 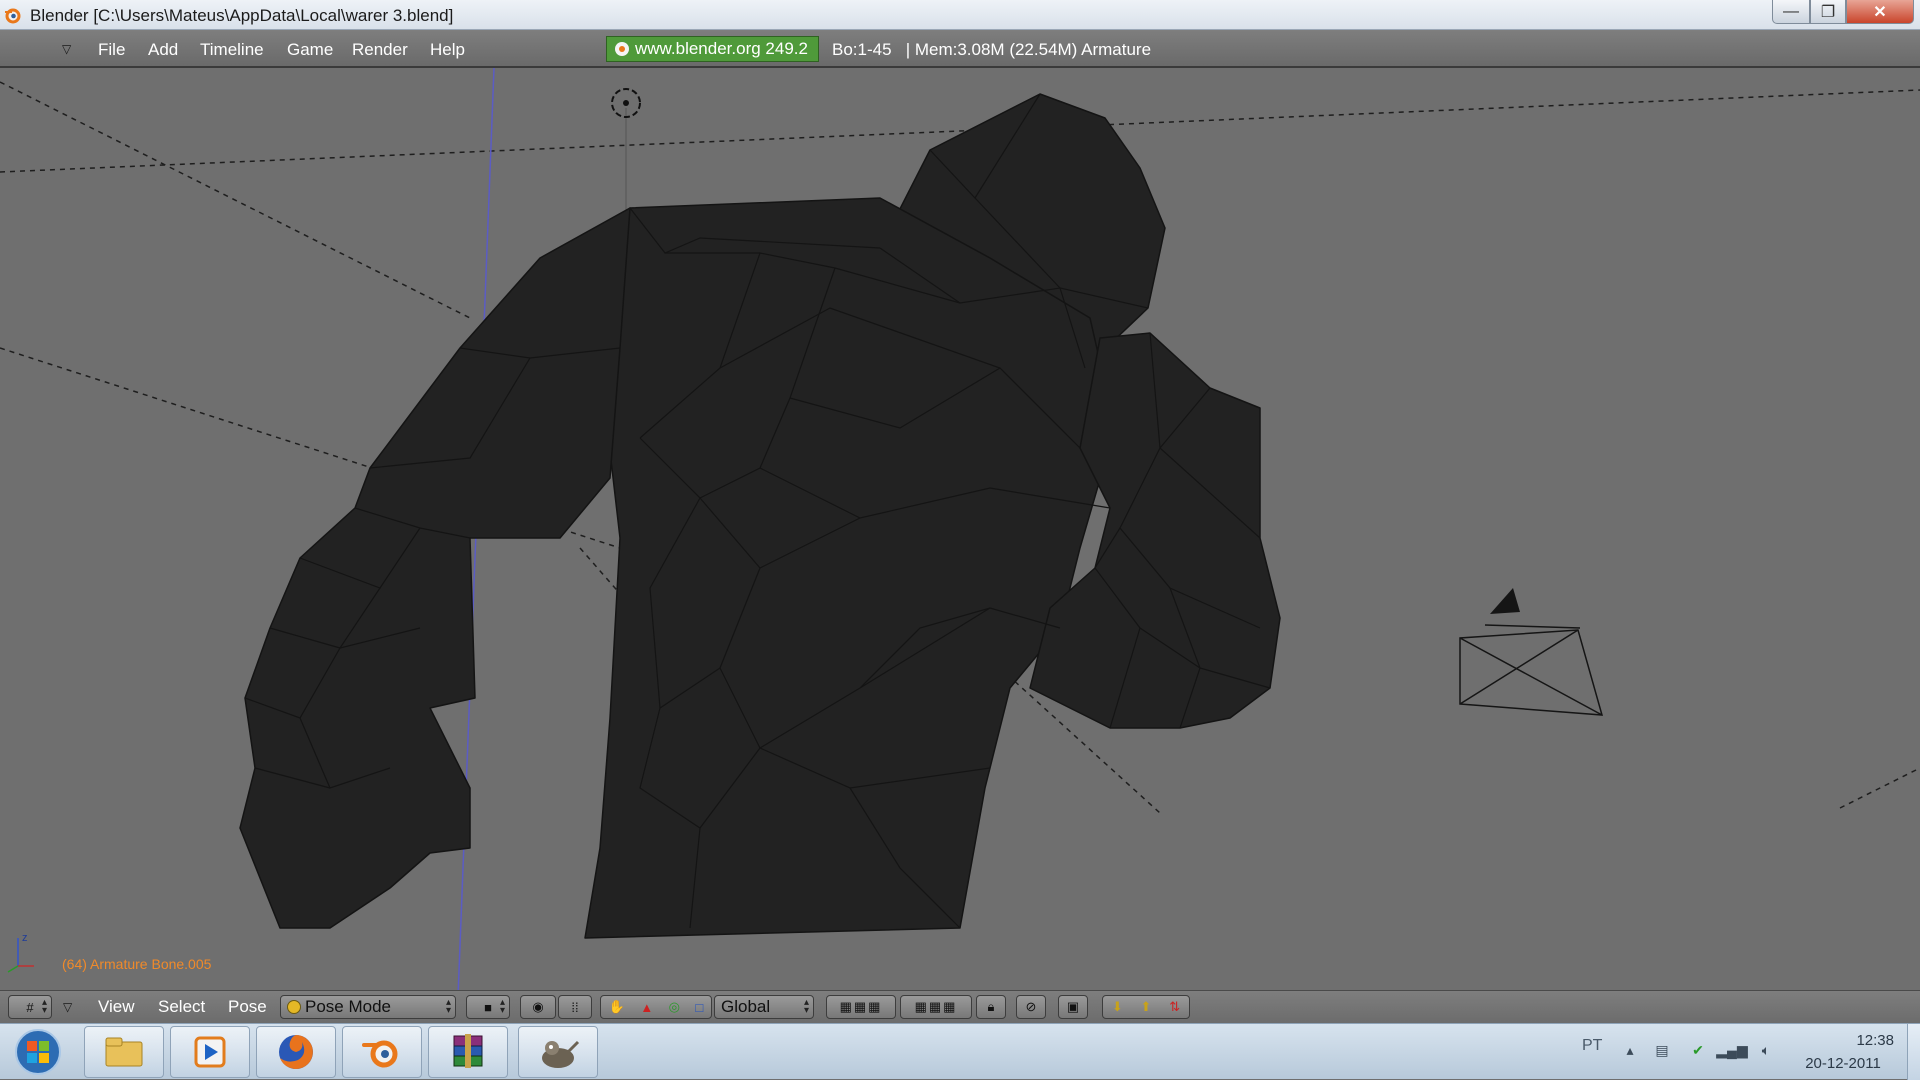 I want to click on chain-icon: ⊘, so click(x=1031, y=1006).